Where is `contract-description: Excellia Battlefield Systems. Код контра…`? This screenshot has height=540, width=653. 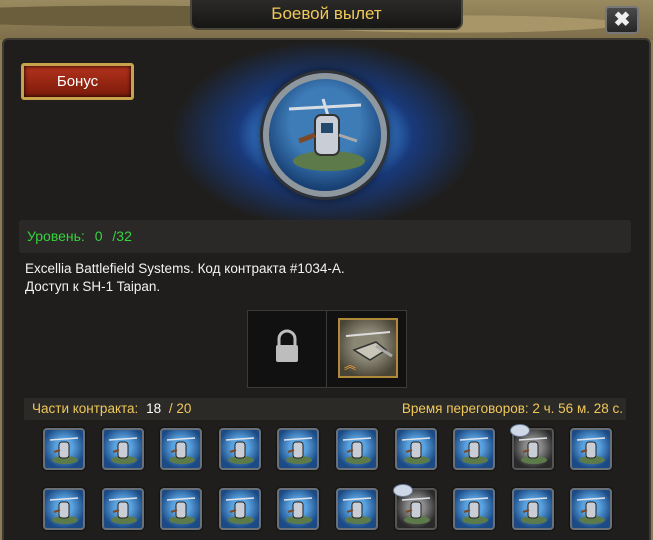 contract-description: Excellia Battlefield Systems. Код контра… is located at coordinates (325, 278).